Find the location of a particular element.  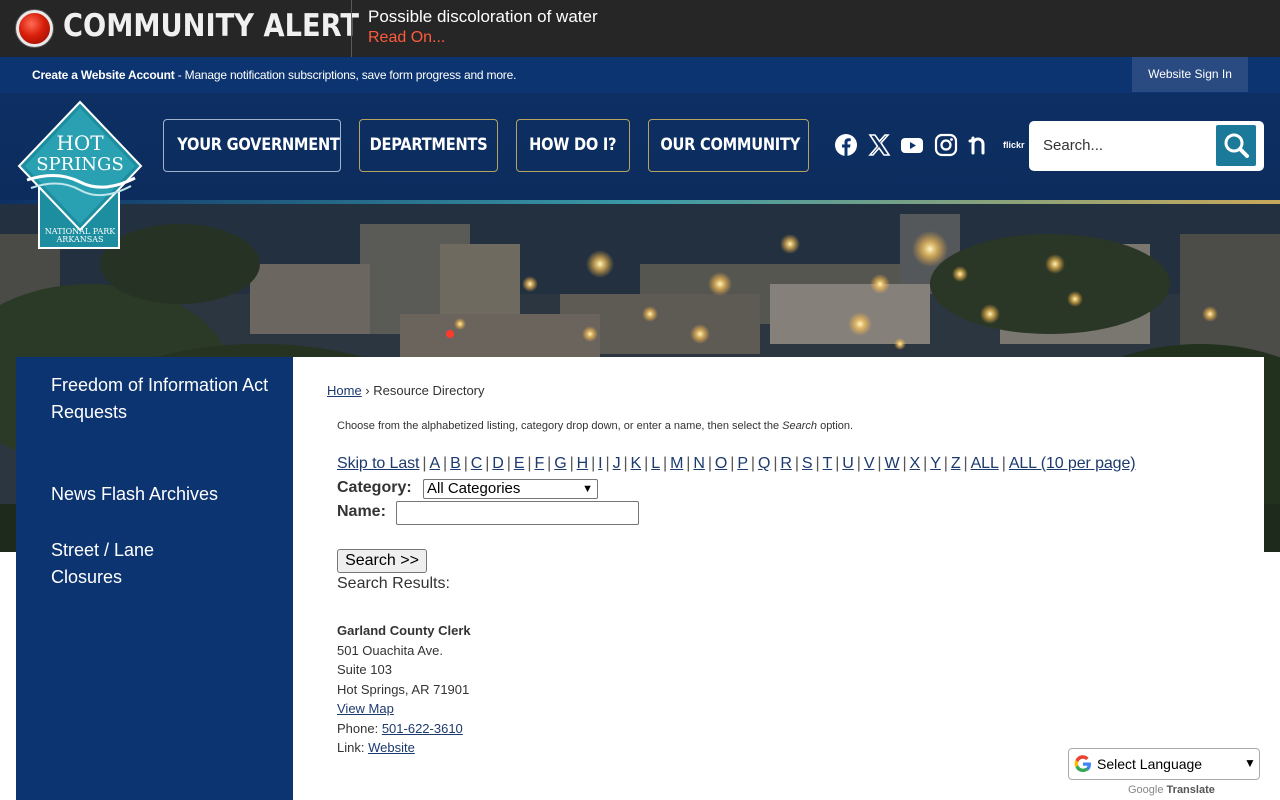

alpha-link-l: L is located at coordinates (655, 463).